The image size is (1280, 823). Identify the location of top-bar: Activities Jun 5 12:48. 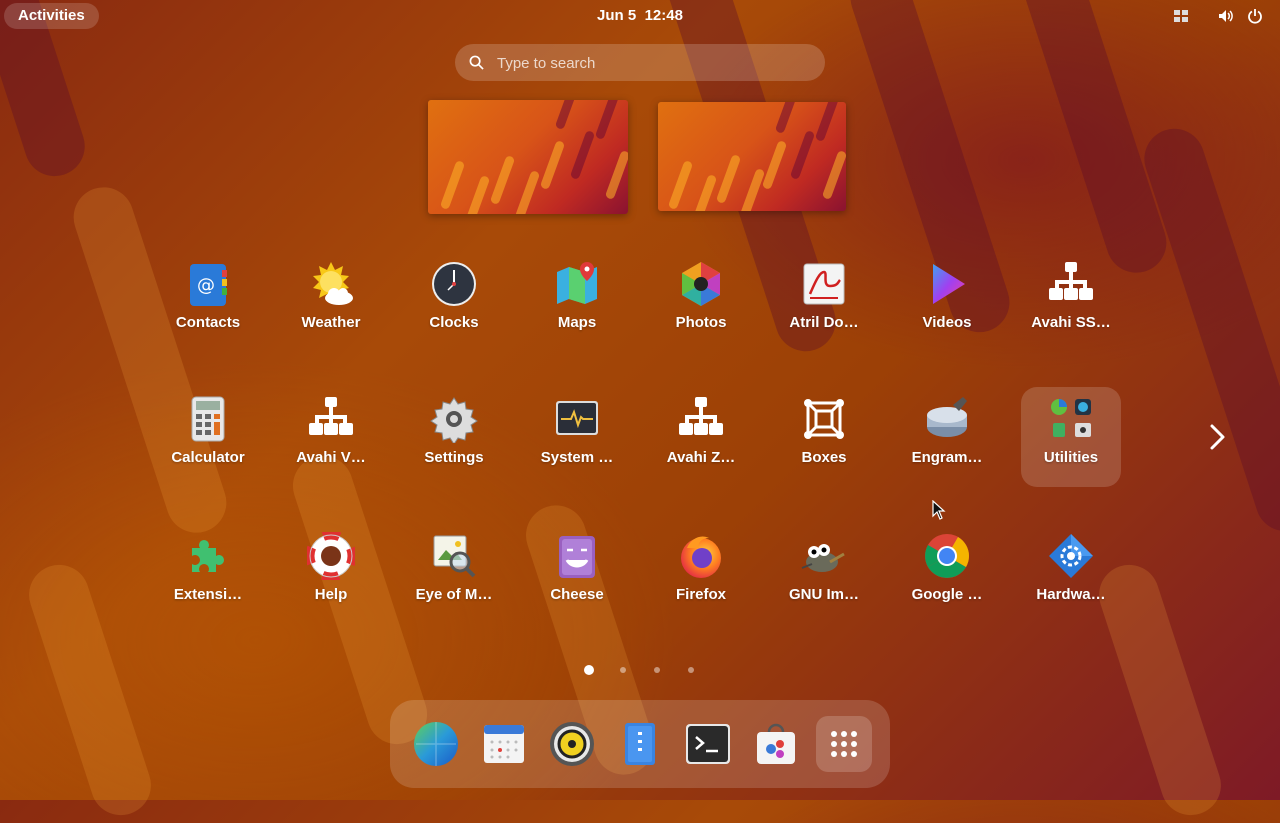
(640, 16).